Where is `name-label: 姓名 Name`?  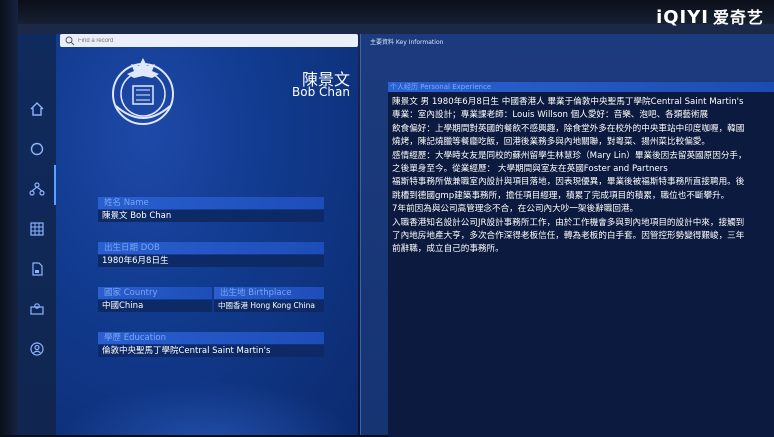 name-label: 姓名 Name is located at coordinates (211, 203).